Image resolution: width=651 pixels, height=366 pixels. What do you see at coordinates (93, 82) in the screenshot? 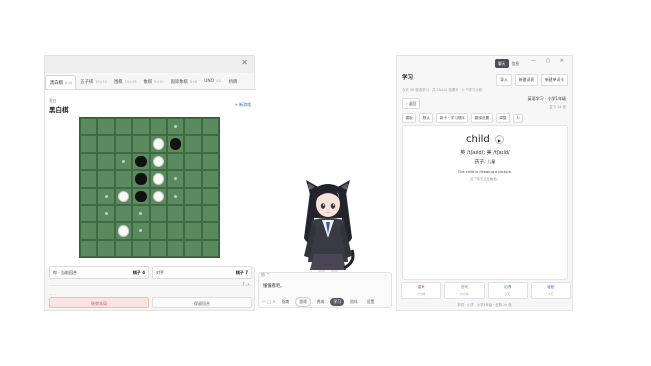
I see `tab-game-1: 五子棋 15×15` at bounding box center [93, 82].